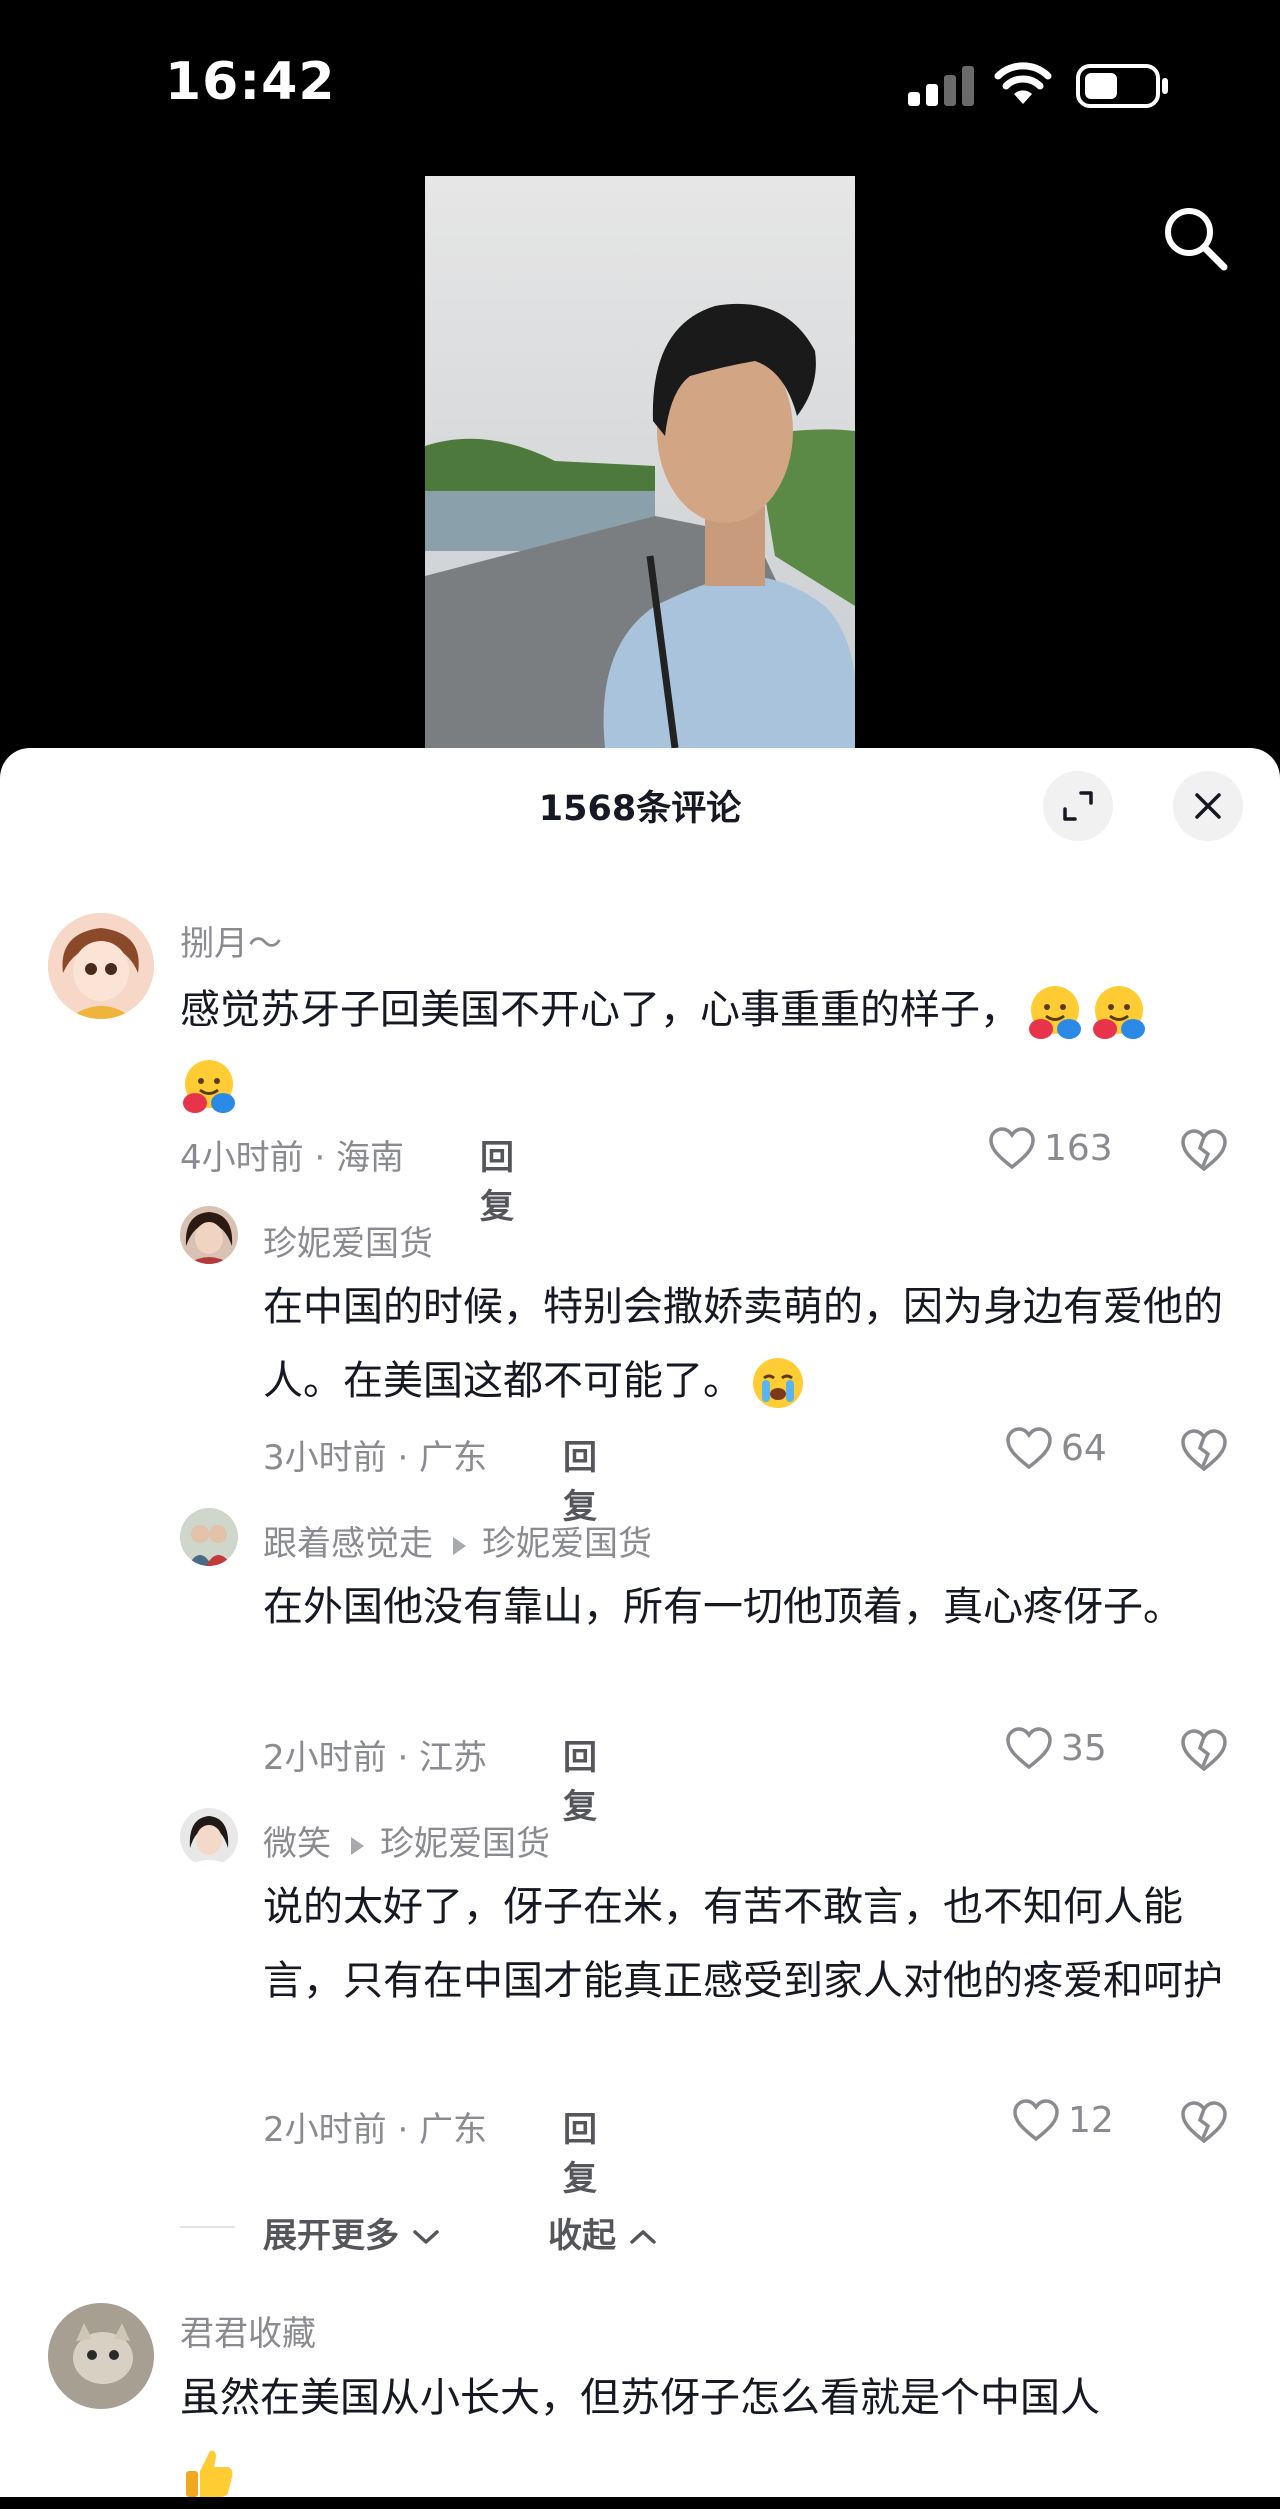 The image size is (1280, 2509). What do you see at coordinates (643, 2237) in the screenshot?
I see `chevron-up-icon` at bounding box center [643, 2237].